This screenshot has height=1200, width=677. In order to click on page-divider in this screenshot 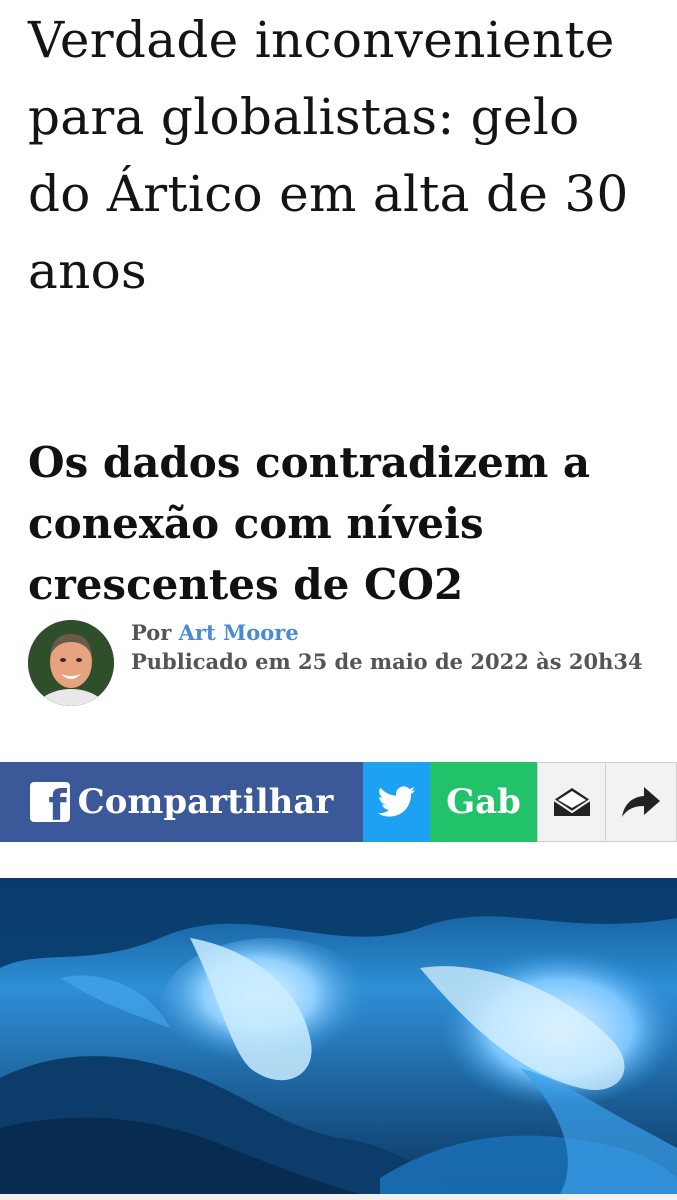, I will do `click(338, 1197)`.